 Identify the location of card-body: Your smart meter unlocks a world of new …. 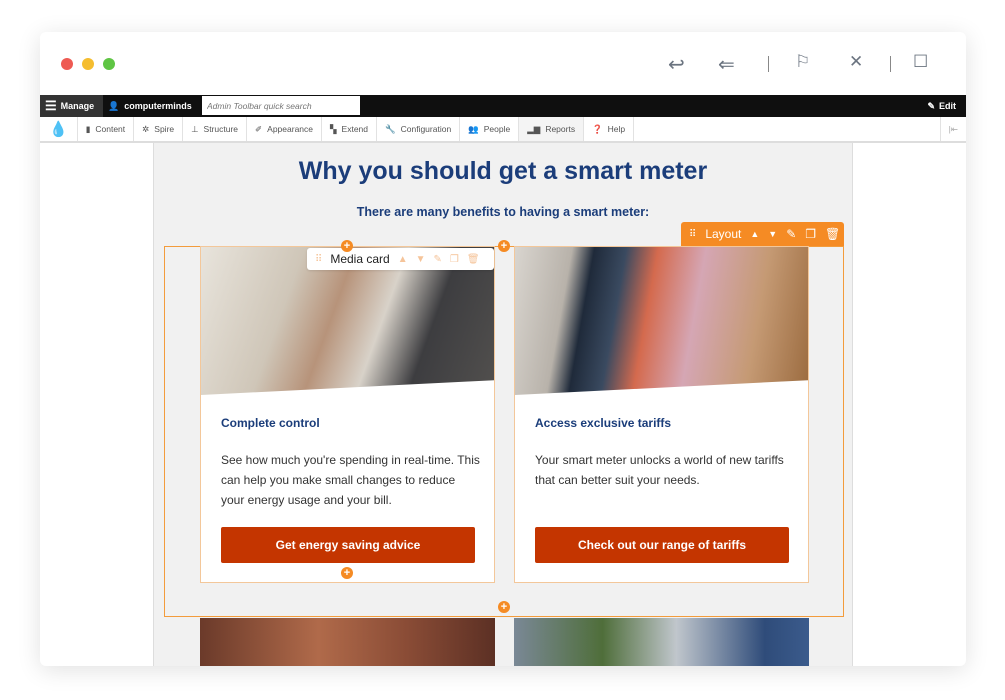
(659, 470).